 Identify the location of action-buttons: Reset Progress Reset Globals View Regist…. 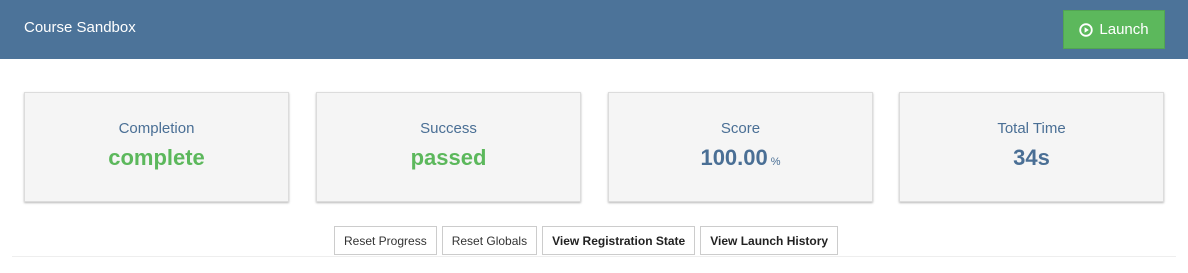
(586, 240).